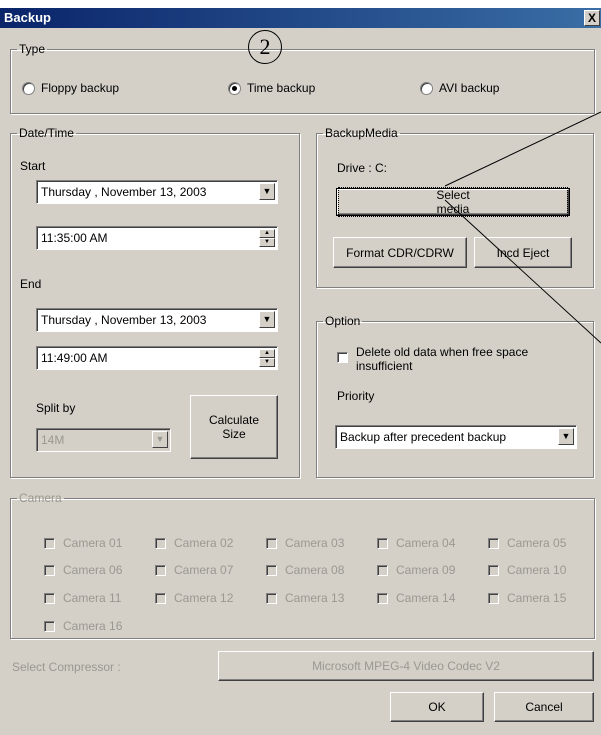  Describe the element at coordinates (204, 570) in the screenshot. I see `camera-checkbox-label: Camera 07` at that location.